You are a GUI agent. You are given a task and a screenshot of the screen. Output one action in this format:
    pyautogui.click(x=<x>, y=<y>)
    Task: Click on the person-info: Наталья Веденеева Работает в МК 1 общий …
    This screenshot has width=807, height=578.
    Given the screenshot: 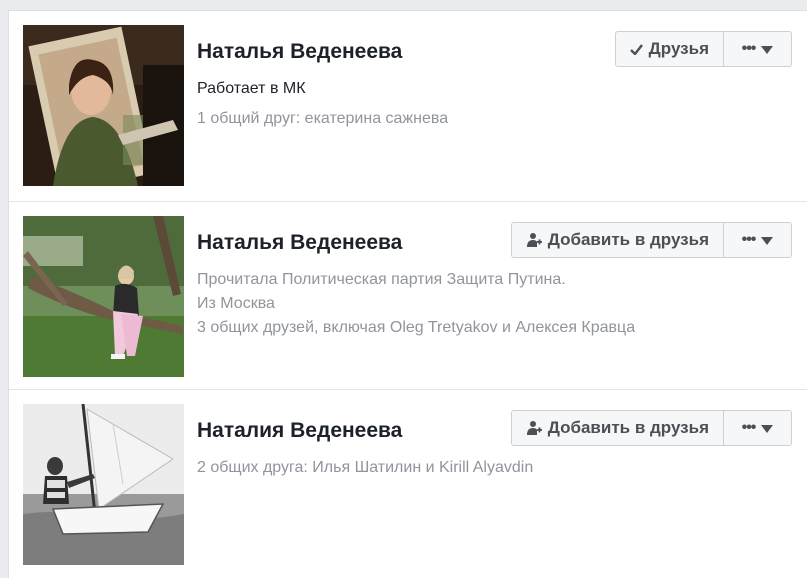 What is the action you would take?
    pyautogui.click(x=372, y=85)
    